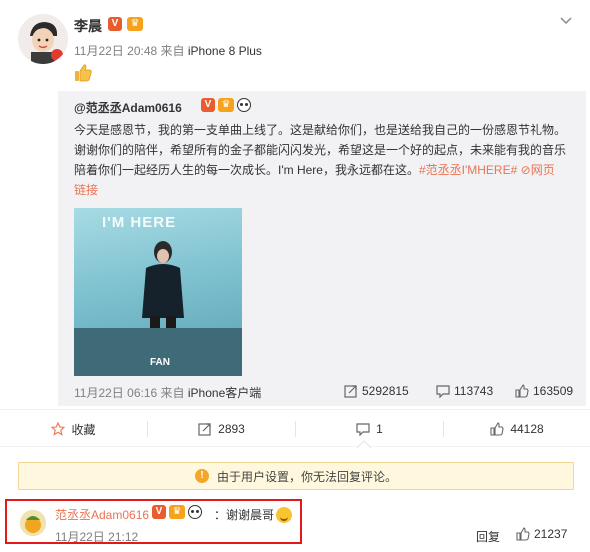 The width and height of the screenshot is (590, 552). Describe the element at coordinates (324, 190) in the screenshot. I see `link-label: 链接` at that location.